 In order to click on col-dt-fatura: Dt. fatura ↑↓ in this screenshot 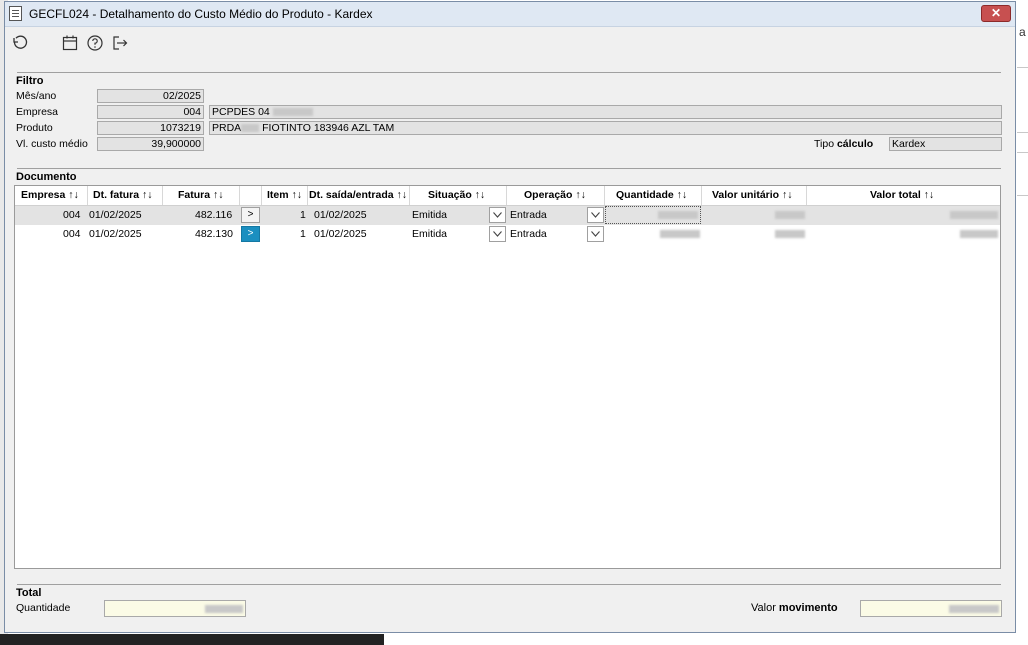, I will do `click(123, 195)`.